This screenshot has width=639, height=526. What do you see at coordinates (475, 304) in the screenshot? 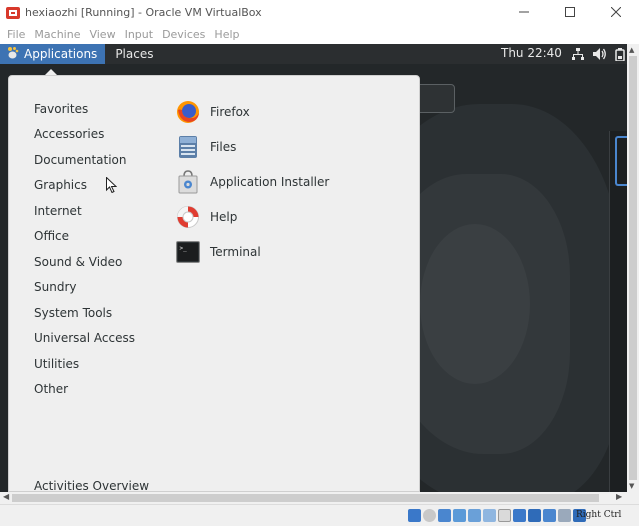
I see `wallpaper-shape` at bounding box center [475, 304].